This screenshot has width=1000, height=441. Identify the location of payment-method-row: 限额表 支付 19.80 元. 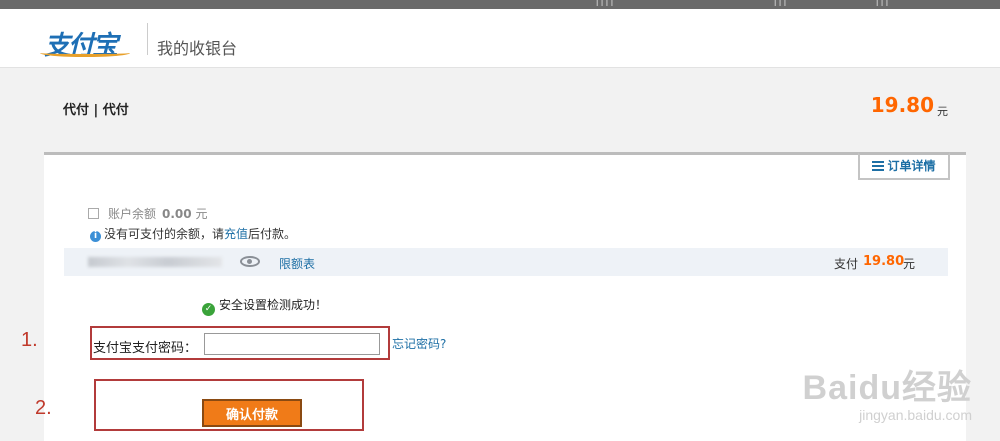
(506, 262).